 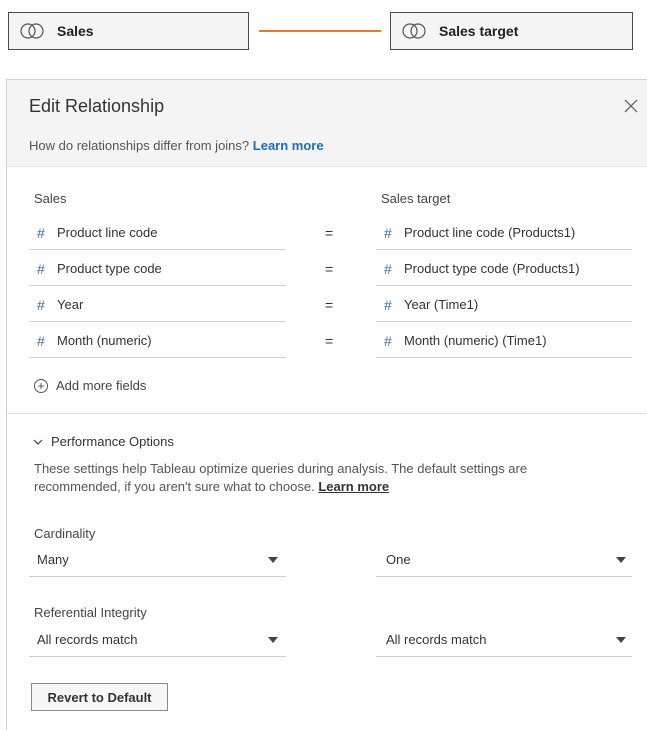 What do you see at coordinates (504, 560) in the screenshot?
I see `cardinality-right-select: One` at bounding box center [504, 560].